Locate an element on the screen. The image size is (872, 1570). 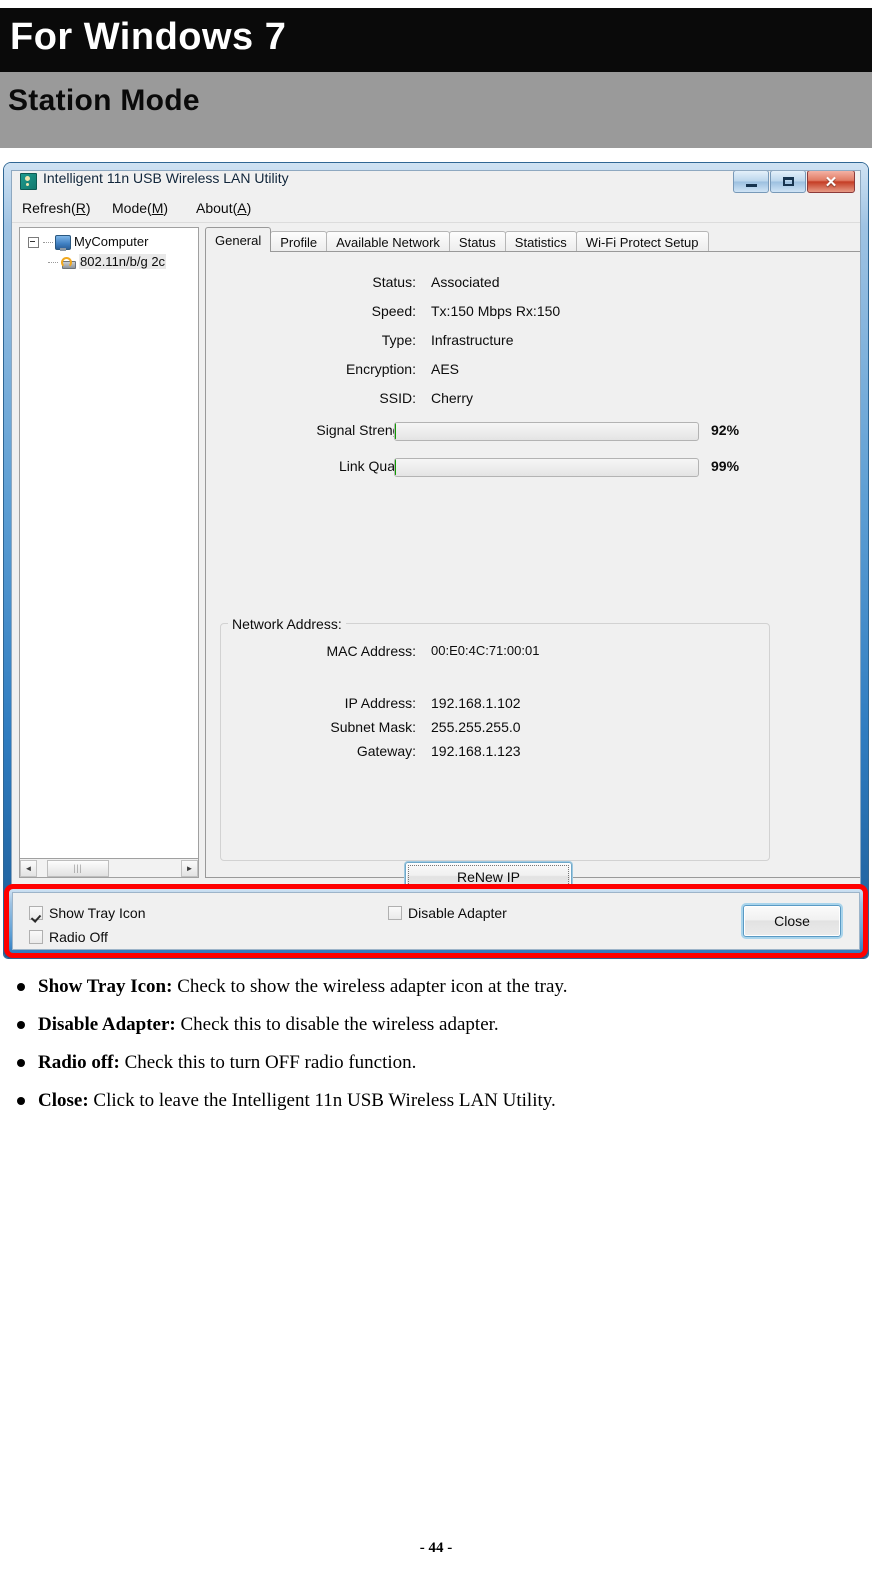
maximize-button is located at coordinates (788, 182).